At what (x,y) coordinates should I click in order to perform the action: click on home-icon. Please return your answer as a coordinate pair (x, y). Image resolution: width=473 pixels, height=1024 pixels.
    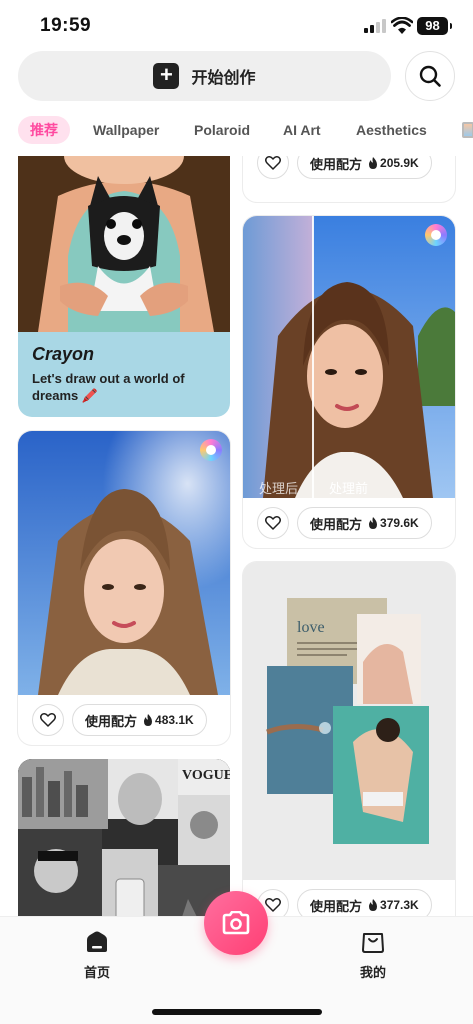
    Looking at the image, I should click on (97, 941).